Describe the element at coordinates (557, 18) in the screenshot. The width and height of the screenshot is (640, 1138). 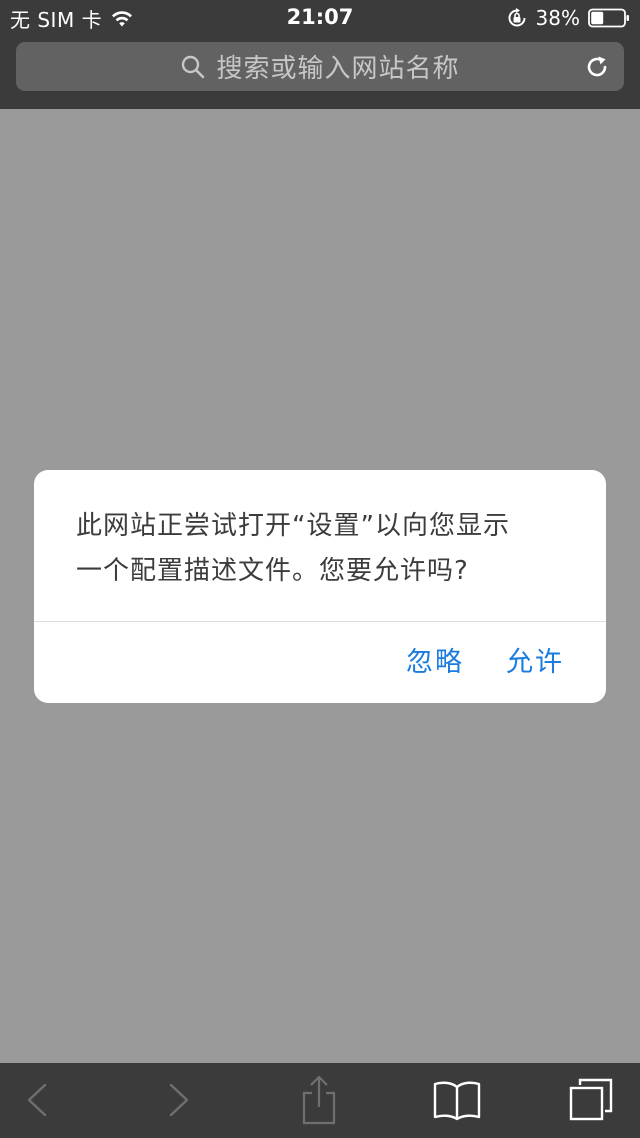
I see `battery-percent: 38%` at that location.